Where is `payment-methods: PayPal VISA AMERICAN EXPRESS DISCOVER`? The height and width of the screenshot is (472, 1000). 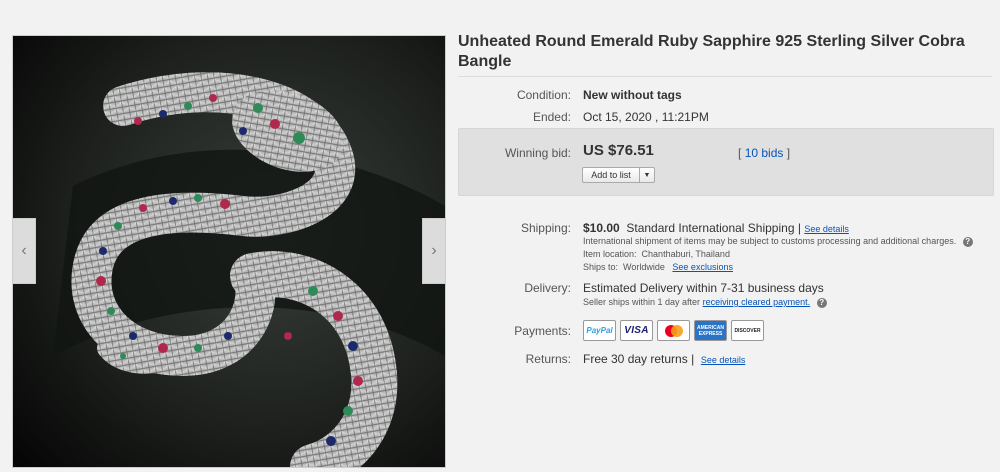 payment-methods: PayPal VISA AMERICAN EXPRESS DISCOVER is located at coordinates (673, 330).